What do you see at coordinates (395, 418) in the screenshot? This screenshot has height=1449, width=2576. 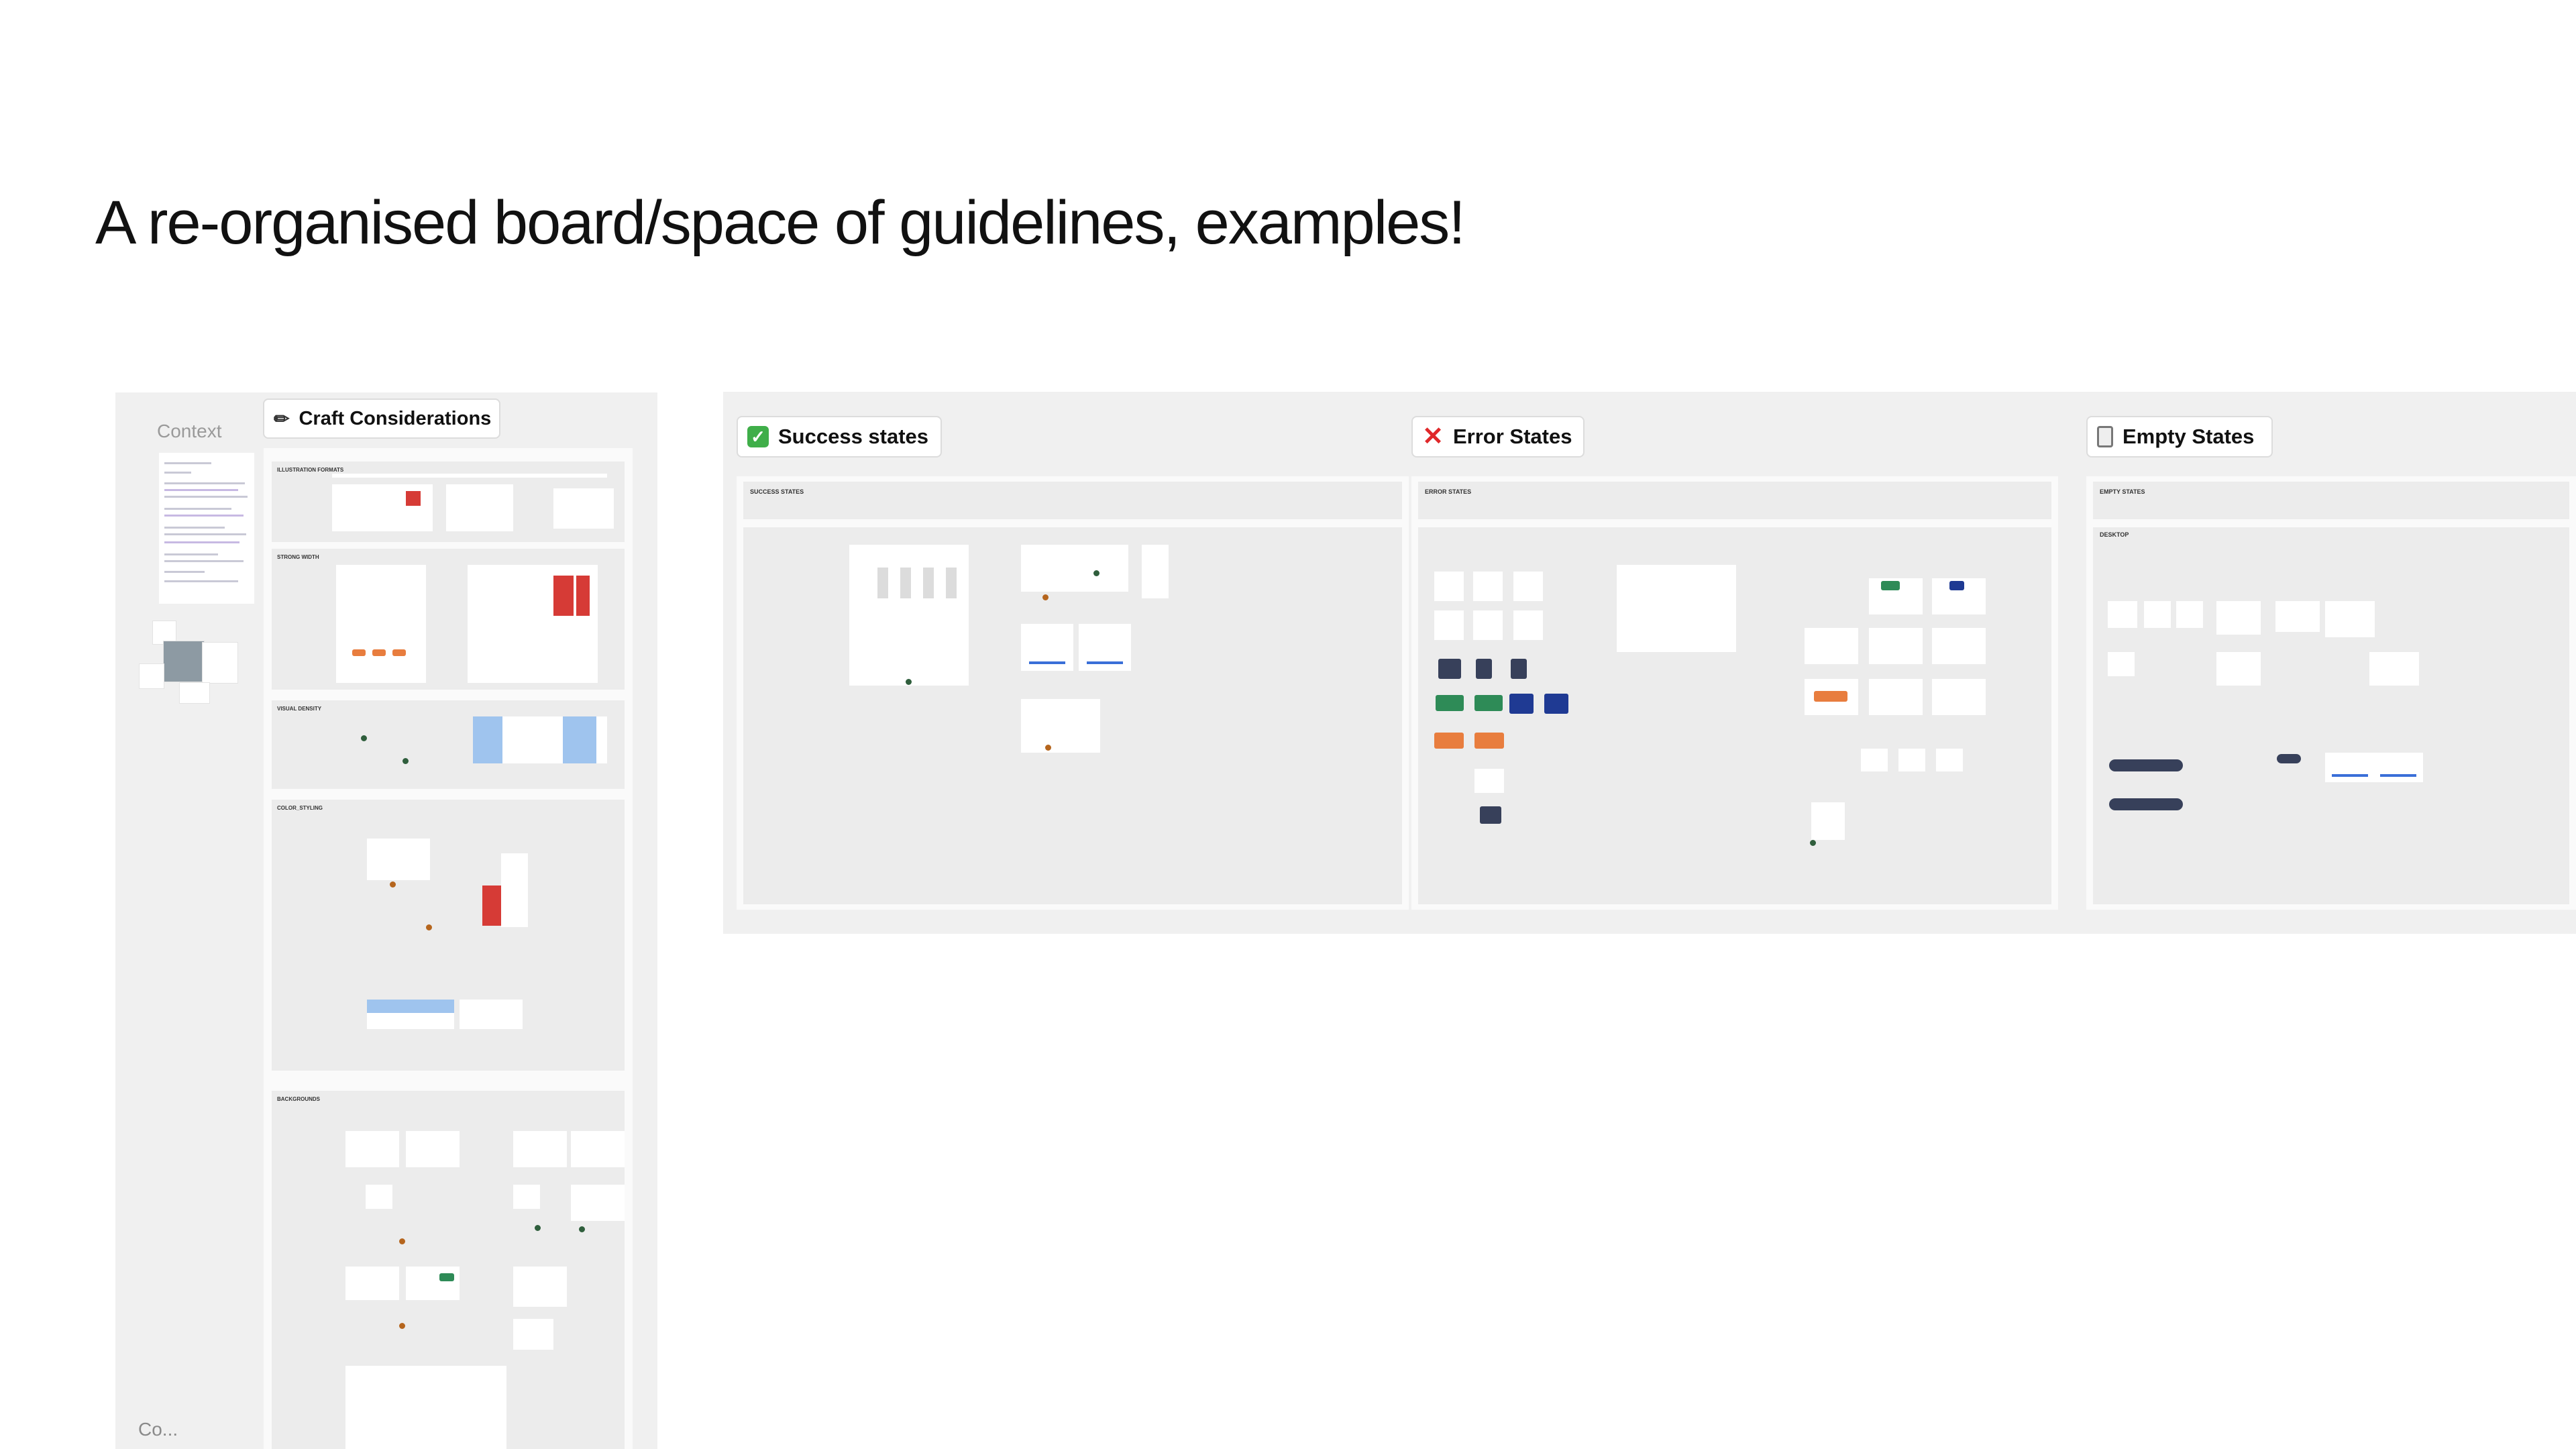 I see `craft-considerations-label: Craft Considerations` at bounding box center [395, 418].